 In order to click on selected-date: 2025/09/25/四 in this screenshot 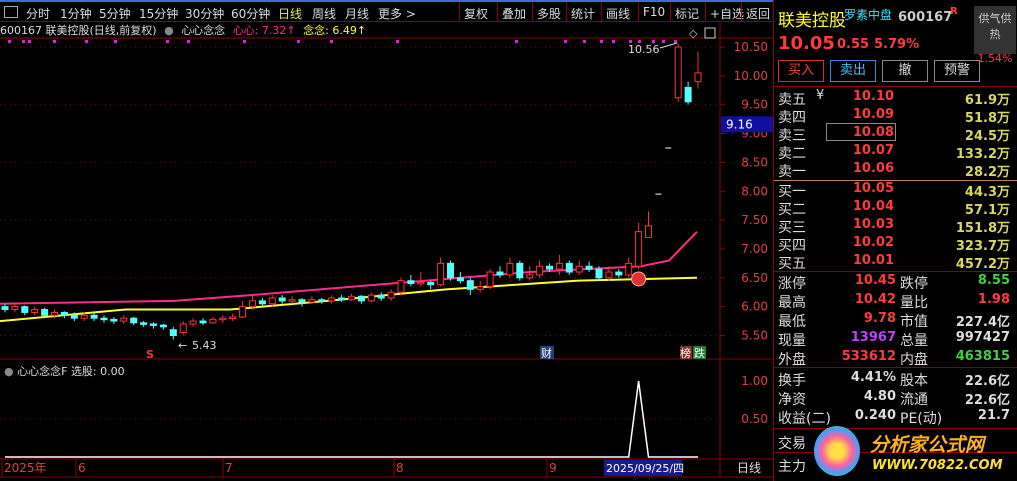, I will do `click(645, 468)`.